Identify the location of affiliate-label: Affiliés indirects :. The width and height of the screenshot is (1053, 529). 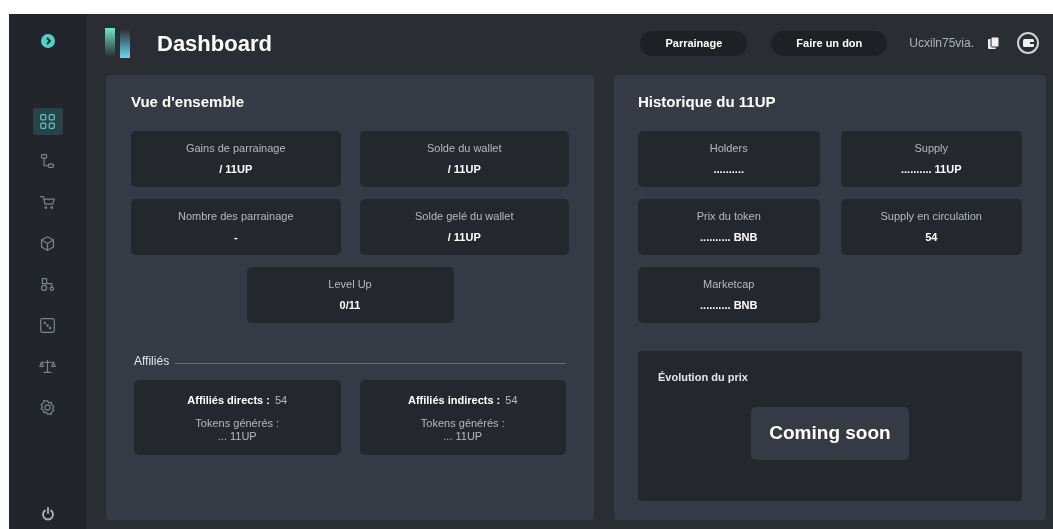
(454, 400).